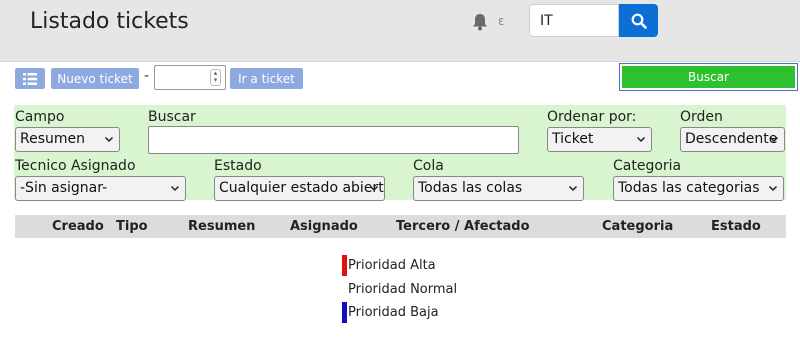 This screenshot has width=800, height=338. What do you see at coordinates (172, 117) in the screenshot?
I see `buscar-label: Buscar` at bounding box center [172, 117].